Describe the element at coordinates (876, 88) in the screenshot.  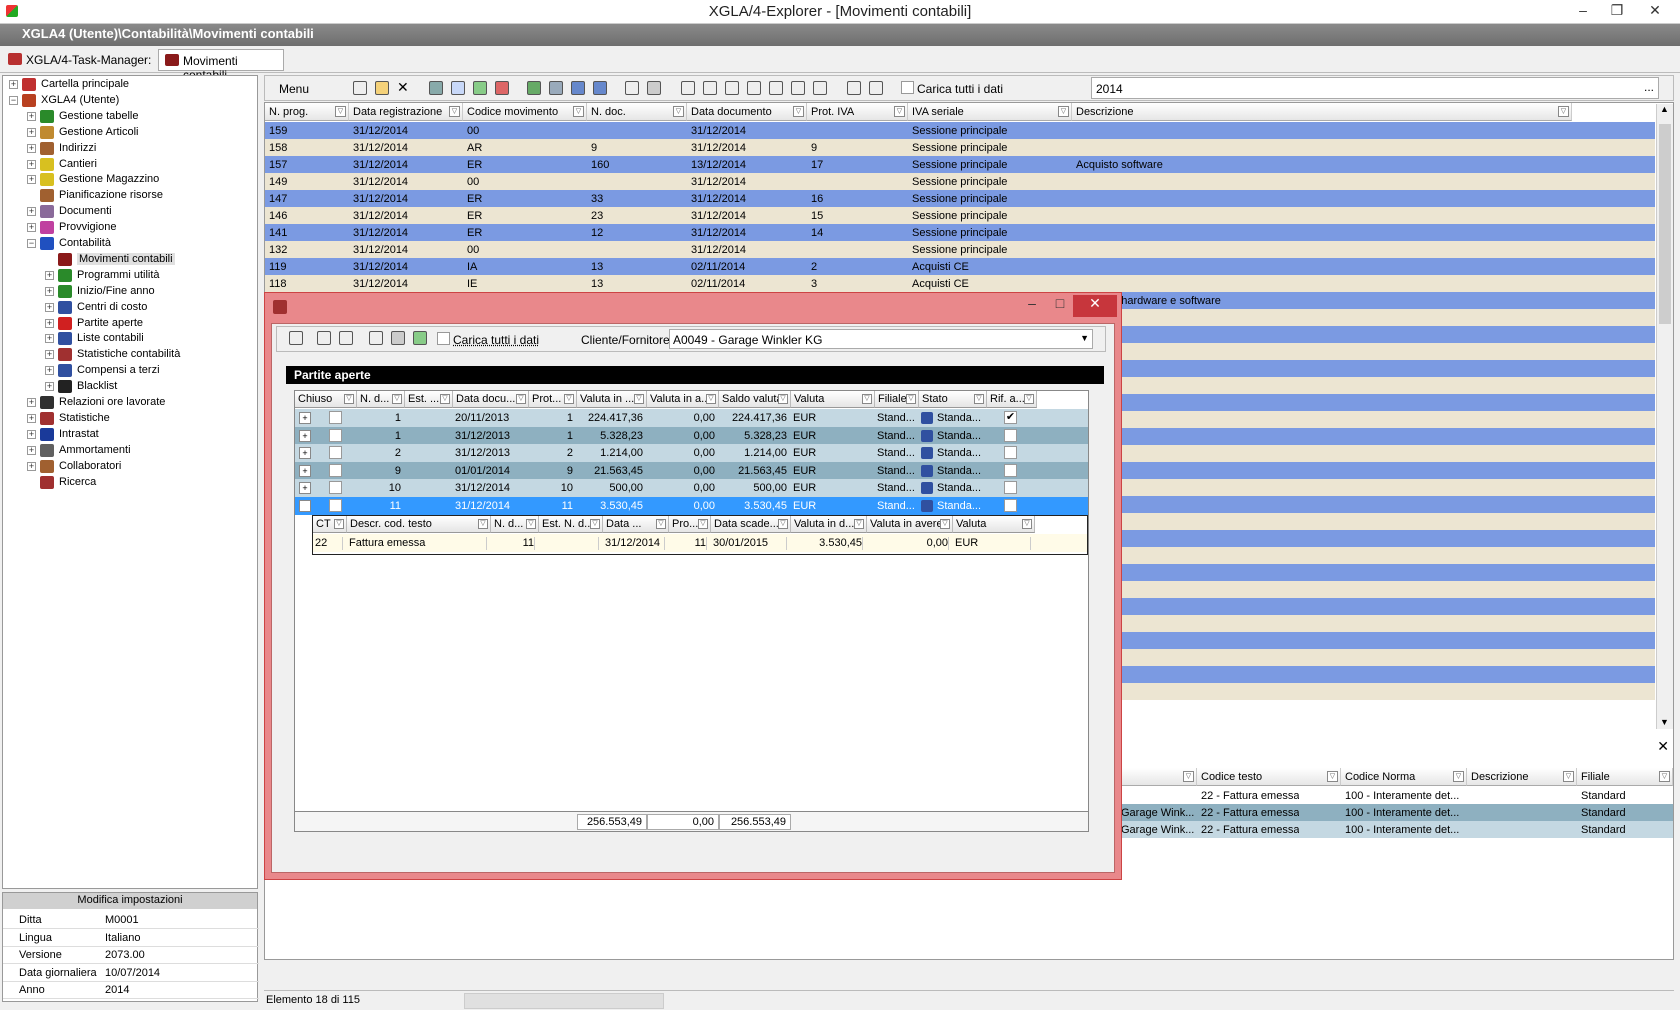
I see `tree-collapse-icon` at that location.